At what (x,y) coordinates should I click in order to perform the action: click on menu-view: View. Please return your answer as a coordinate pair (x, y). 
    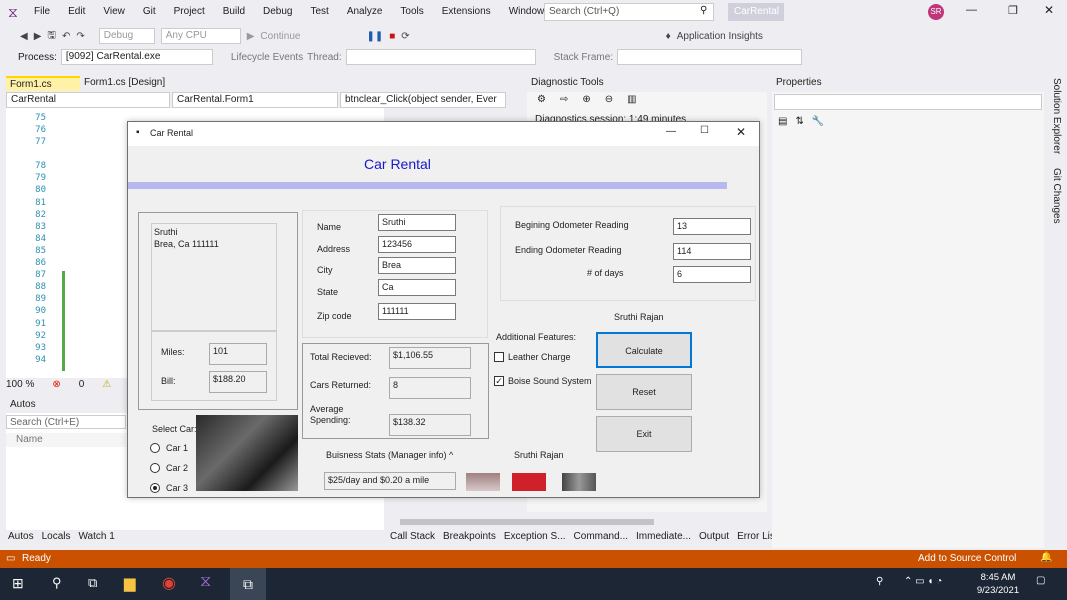
    Looking at the image, I should click on (114, 11).